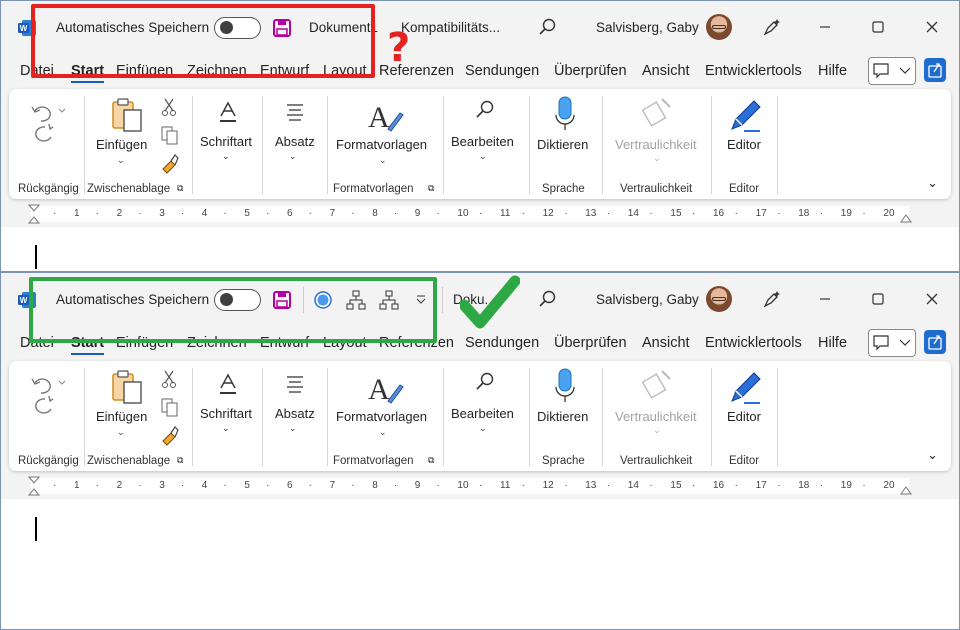 Image resolution: width=960 pixels, height=630 pixels. Describe the element at coordinates (417, 213) in the screenshot. I see `ruler-number: 9` at that location.